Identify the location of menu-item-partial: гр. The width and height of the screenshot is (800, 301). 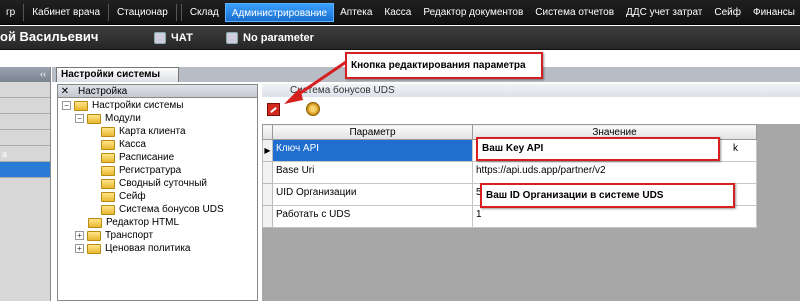
(10, 12).